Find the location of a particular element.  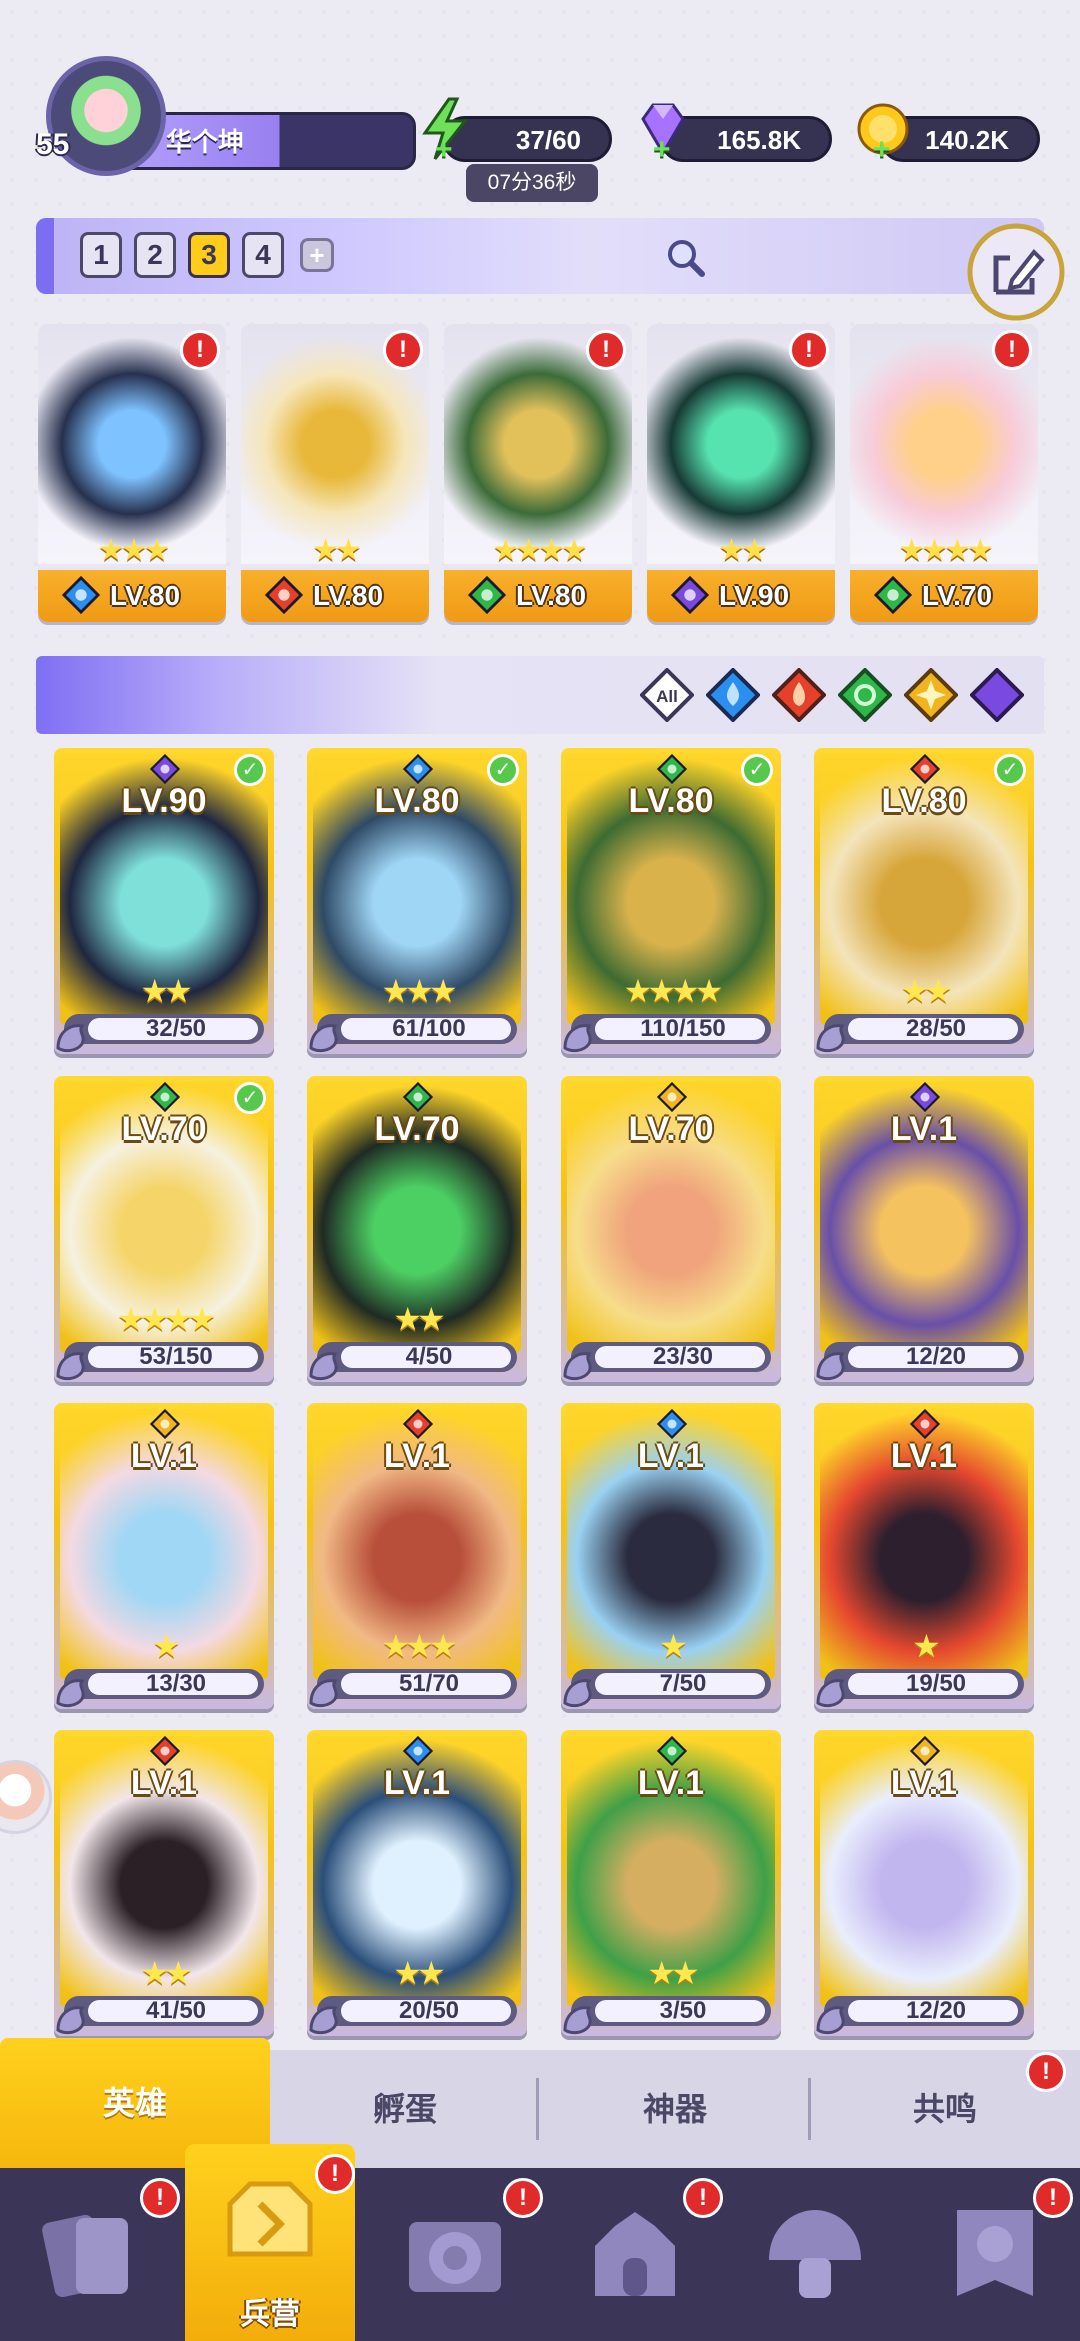

nav-mushroom is located at coordinates (815, 2254).